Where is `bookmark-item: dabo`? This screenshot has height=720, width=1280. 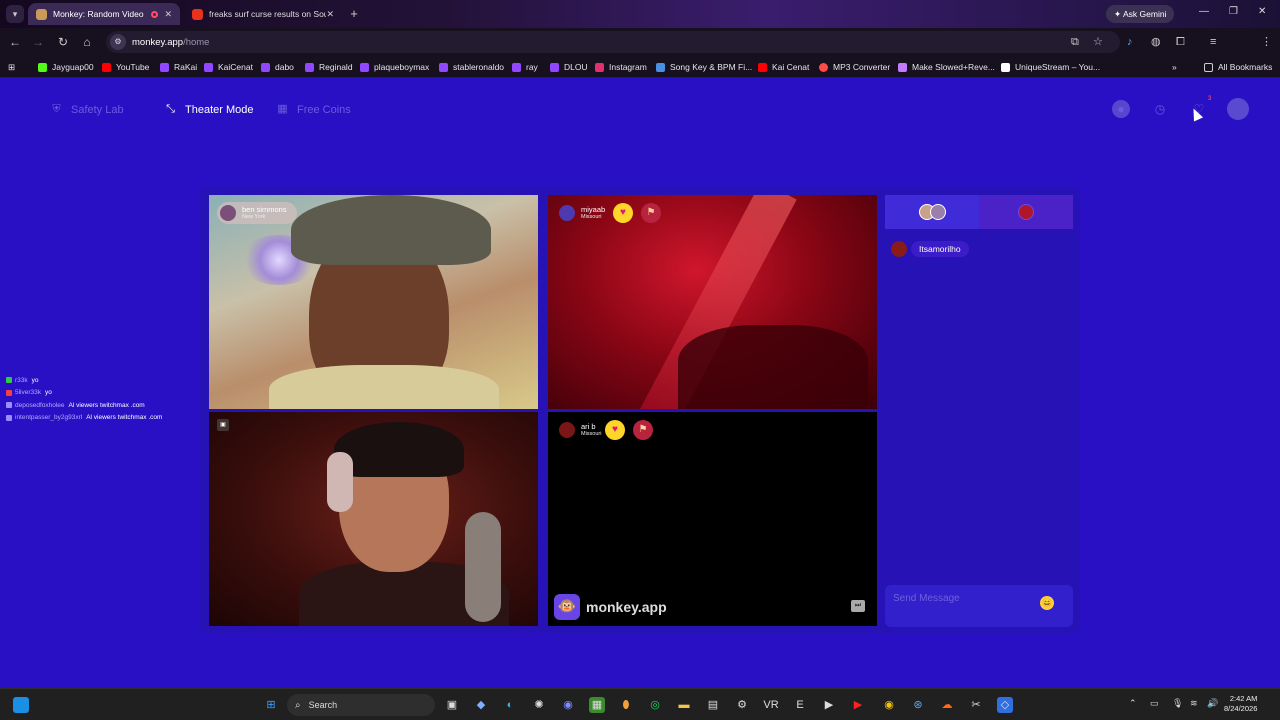 bookmark-item: dabo is located at coordinates (277, 67).